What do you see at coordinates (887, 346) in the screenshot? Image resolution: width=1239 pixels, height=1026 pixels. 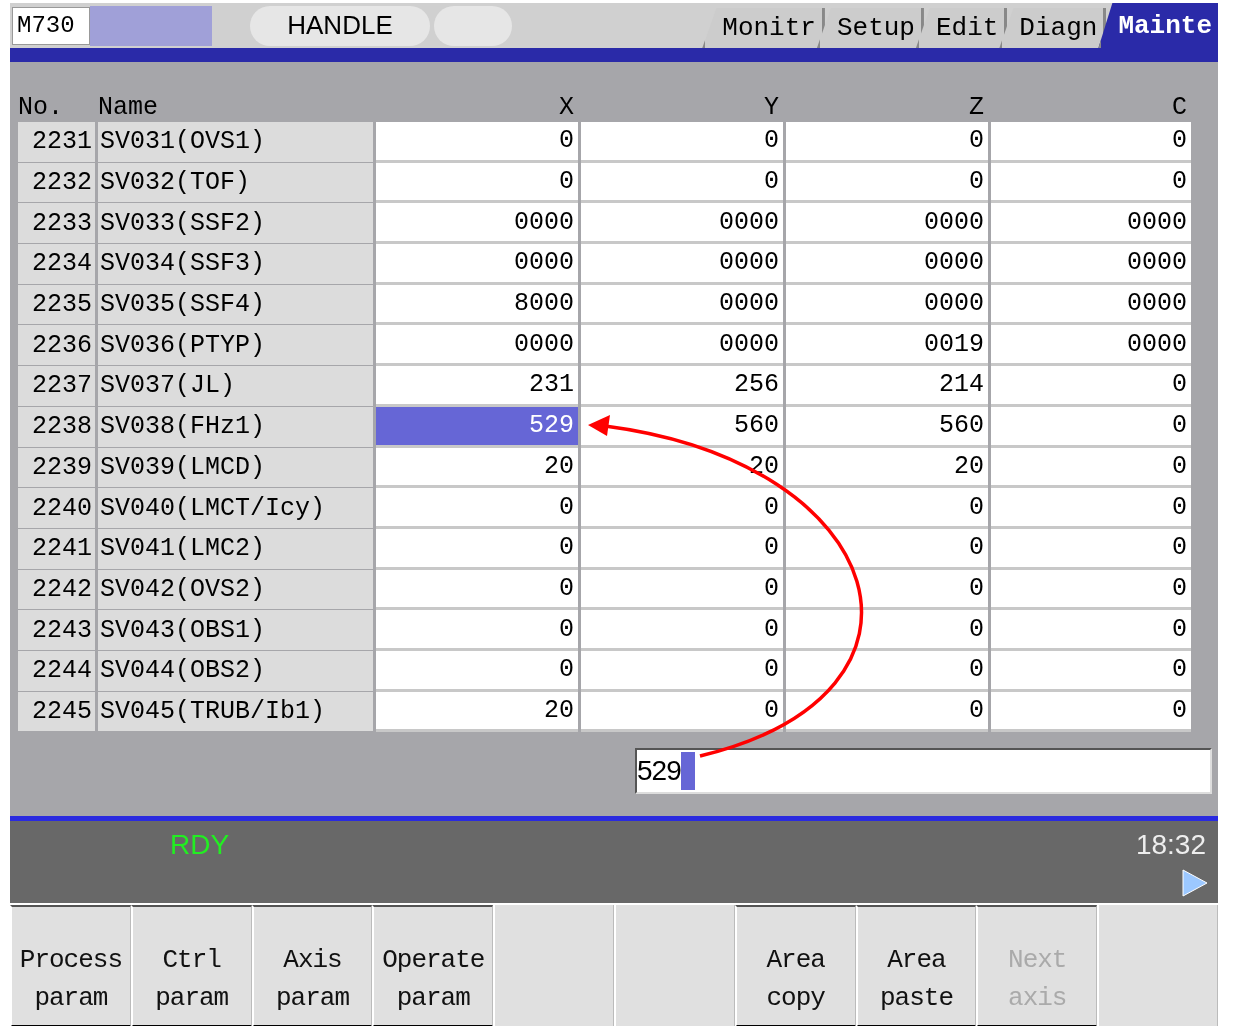 I see `value-cell: 0019` at bounding box center [887, 346].